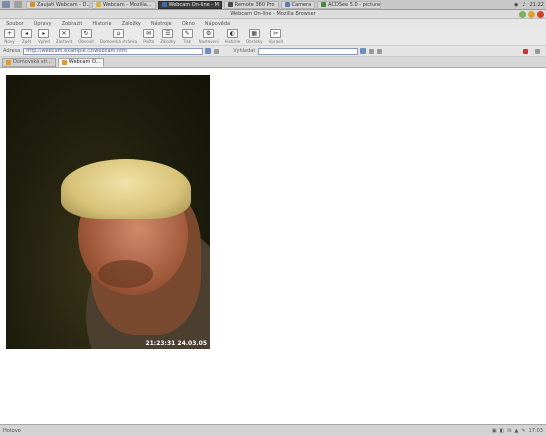 Image resolution: width=546 pixels, height=436 pixels. What do you see at coordinates (232, 41) in the screenshot?
I see `toolbar-label: Historie` at bounding box center [232, 41].